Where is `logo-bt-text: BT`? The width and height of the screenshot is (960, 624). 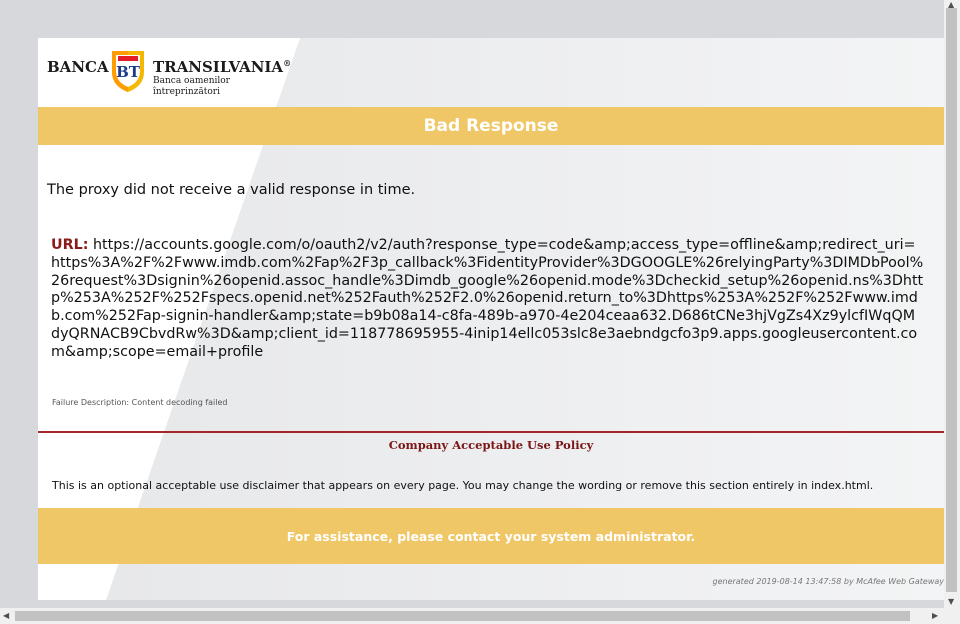 logo-bt-text: BT is located at coordinates (128, 72).